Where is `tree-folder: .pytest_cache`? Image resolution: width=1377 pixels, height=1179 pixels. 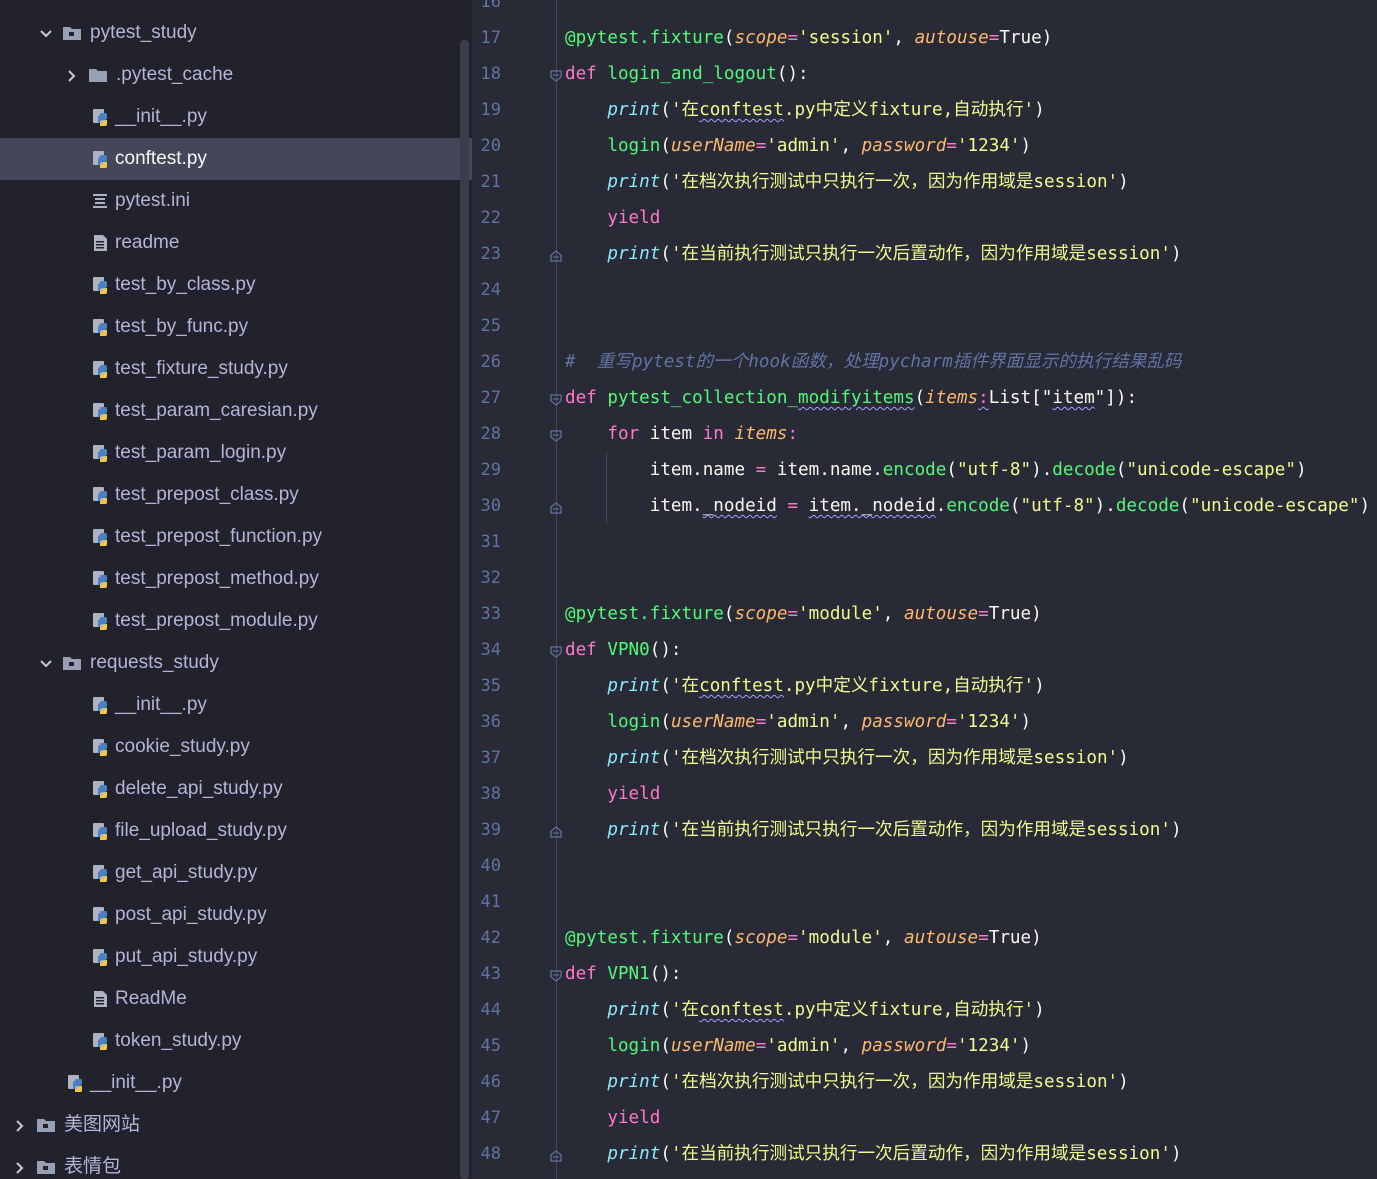
tree-folder: .pytest_cache is located at coordinates (236, 75).